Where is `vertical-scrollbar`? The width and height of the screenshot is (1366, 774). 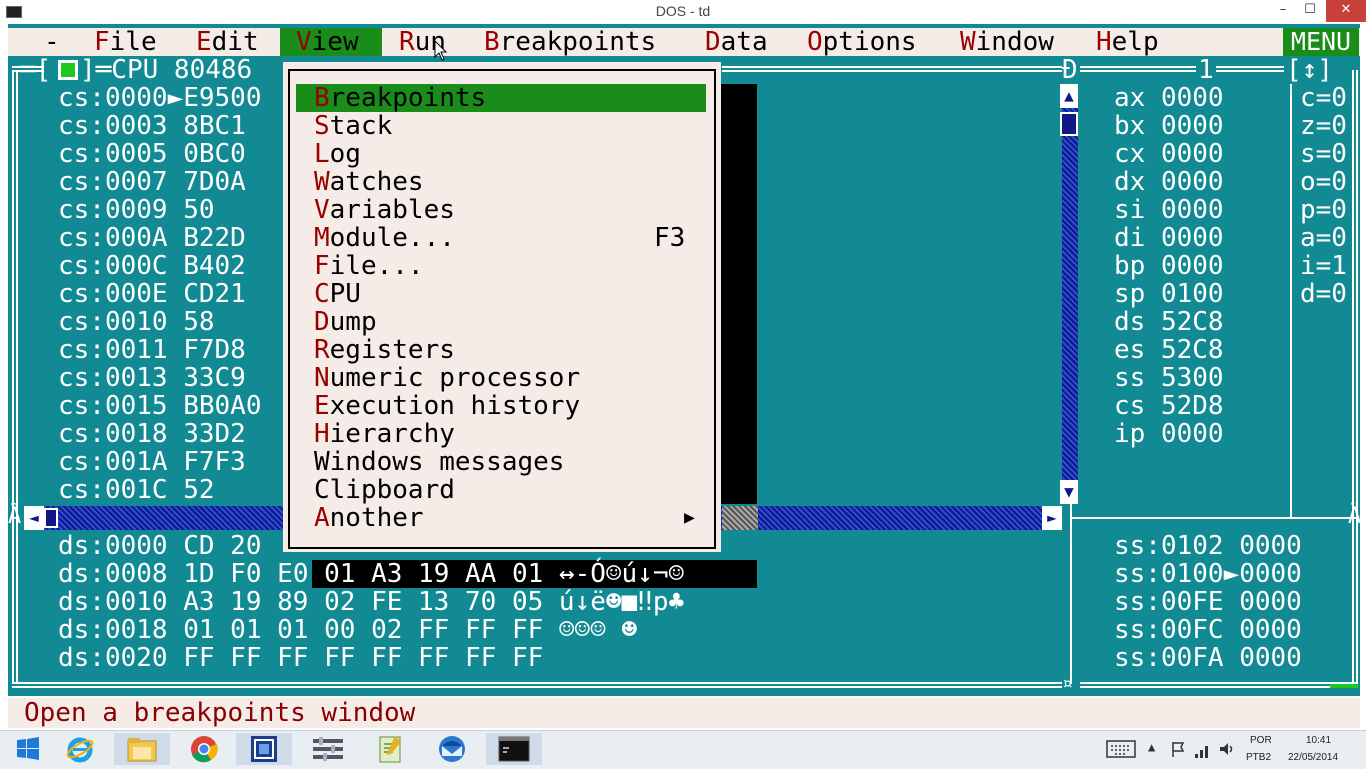 vertical-scrollbar is located at coordinates (1070, 294).